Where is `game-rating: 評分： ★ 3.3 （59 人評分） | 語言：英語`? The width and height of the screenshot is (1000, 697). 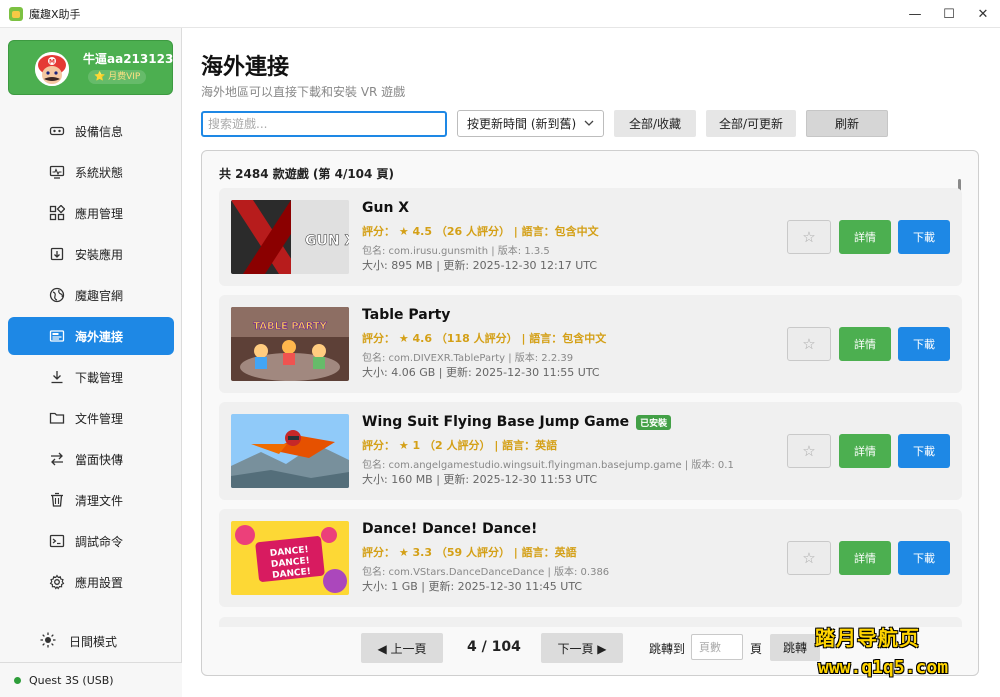 game-rating: 評分： ★ 3.3 （59 人評分） | 語言：英語 is located at coordinates (469, 552).